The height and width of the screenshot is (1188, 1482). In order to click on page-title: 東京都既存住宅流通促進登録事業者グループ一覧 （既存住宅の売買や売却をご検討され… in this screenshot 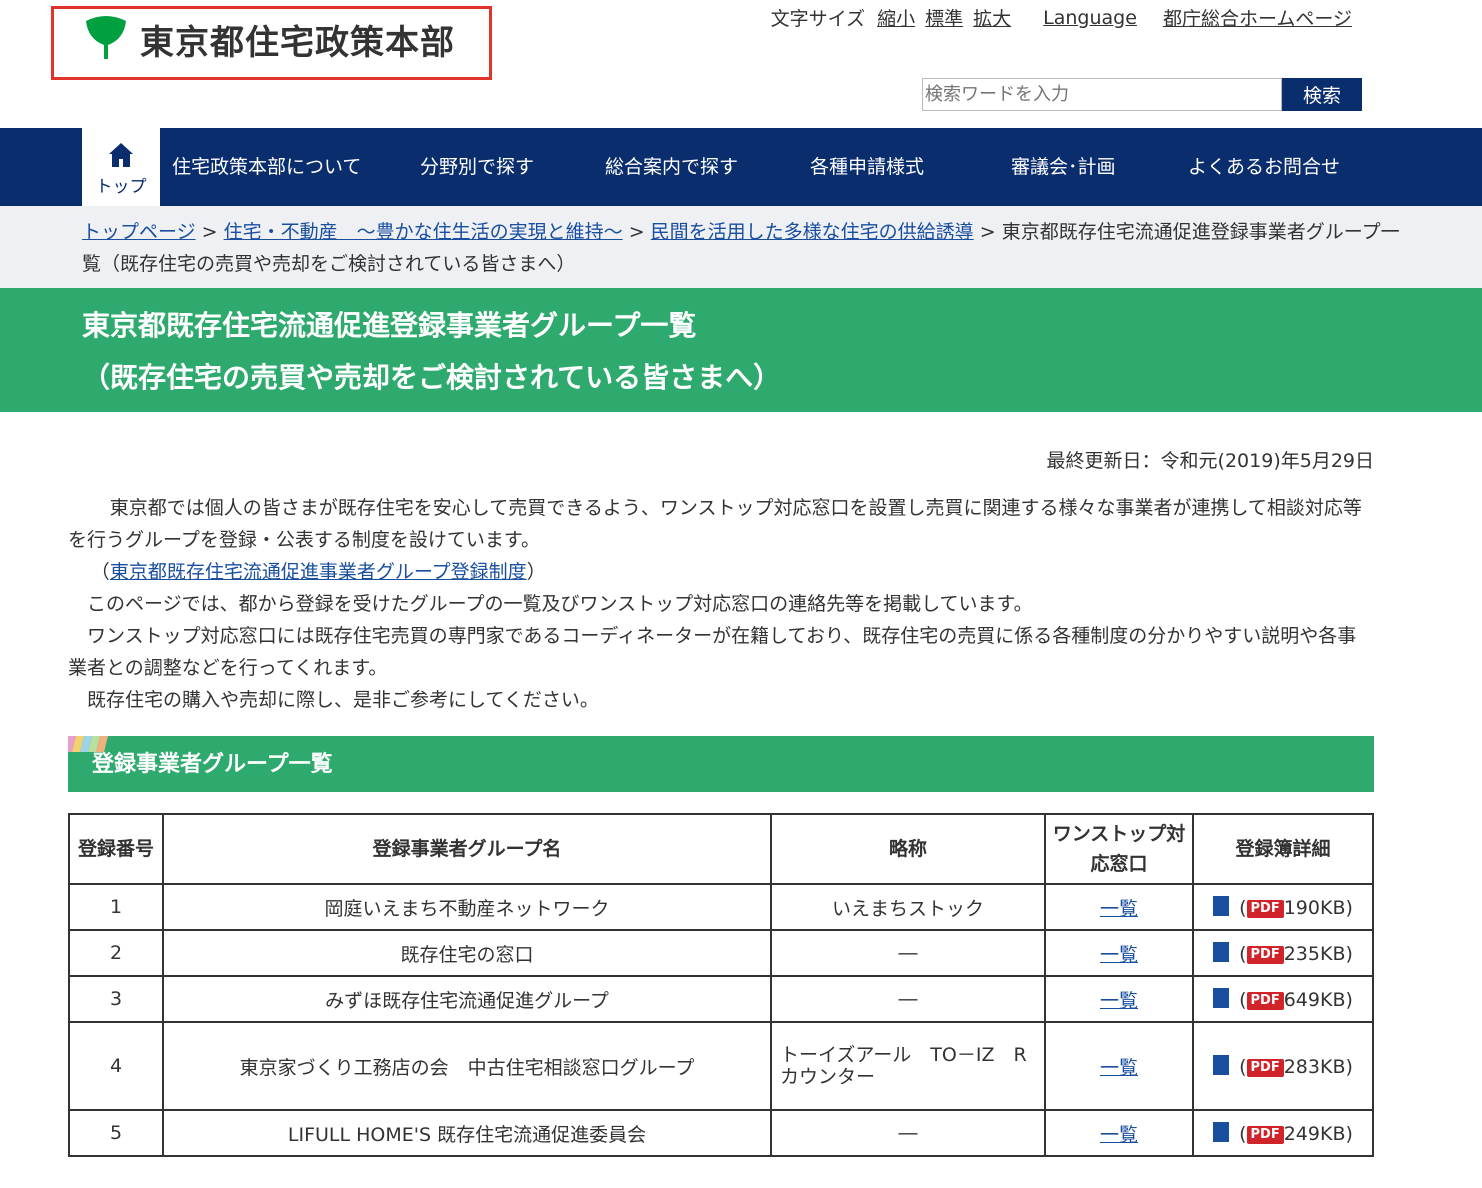, I will do `click(741, 350)`.